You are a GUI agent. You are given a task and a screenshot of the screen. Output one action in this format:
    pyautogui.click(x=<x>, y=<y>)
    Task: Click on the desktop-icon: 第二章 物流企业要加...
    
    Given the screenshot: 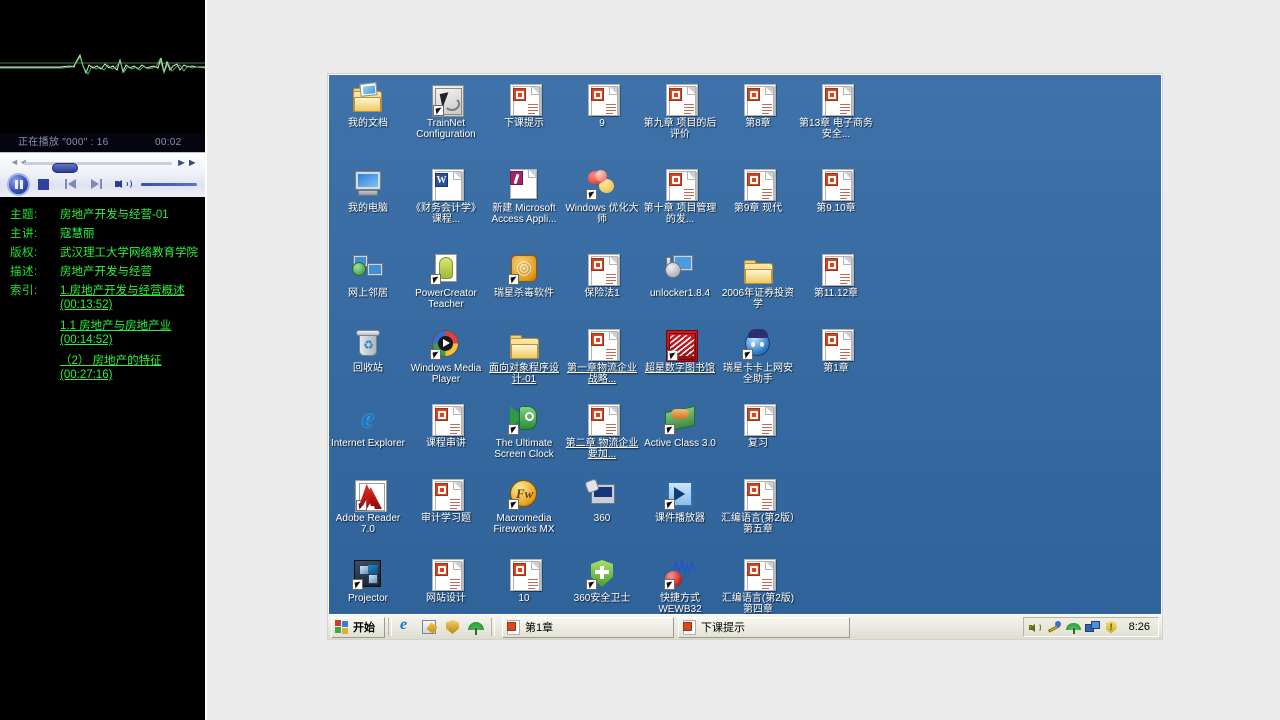 What is the action you would take?
    pyautogui.click(x=602, y=431)
    